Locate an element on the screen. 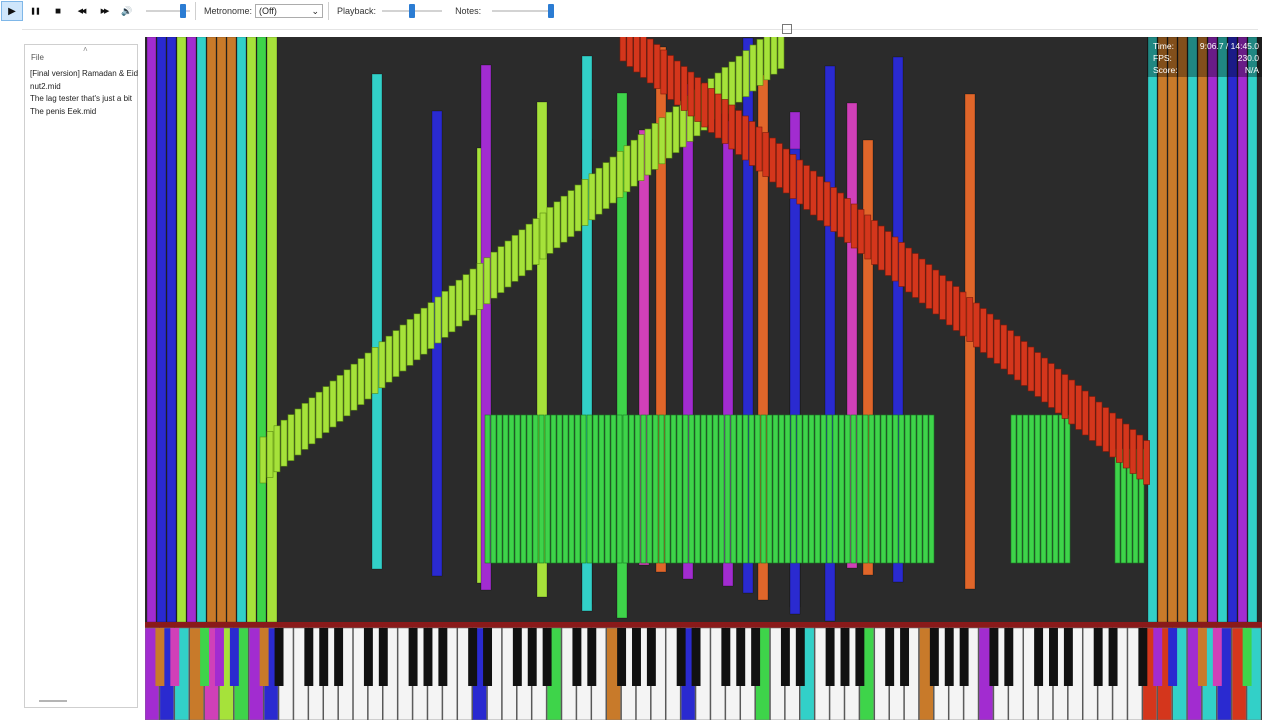  collapse-arrow-icon: ˄ is located at coordinates (85, 49).